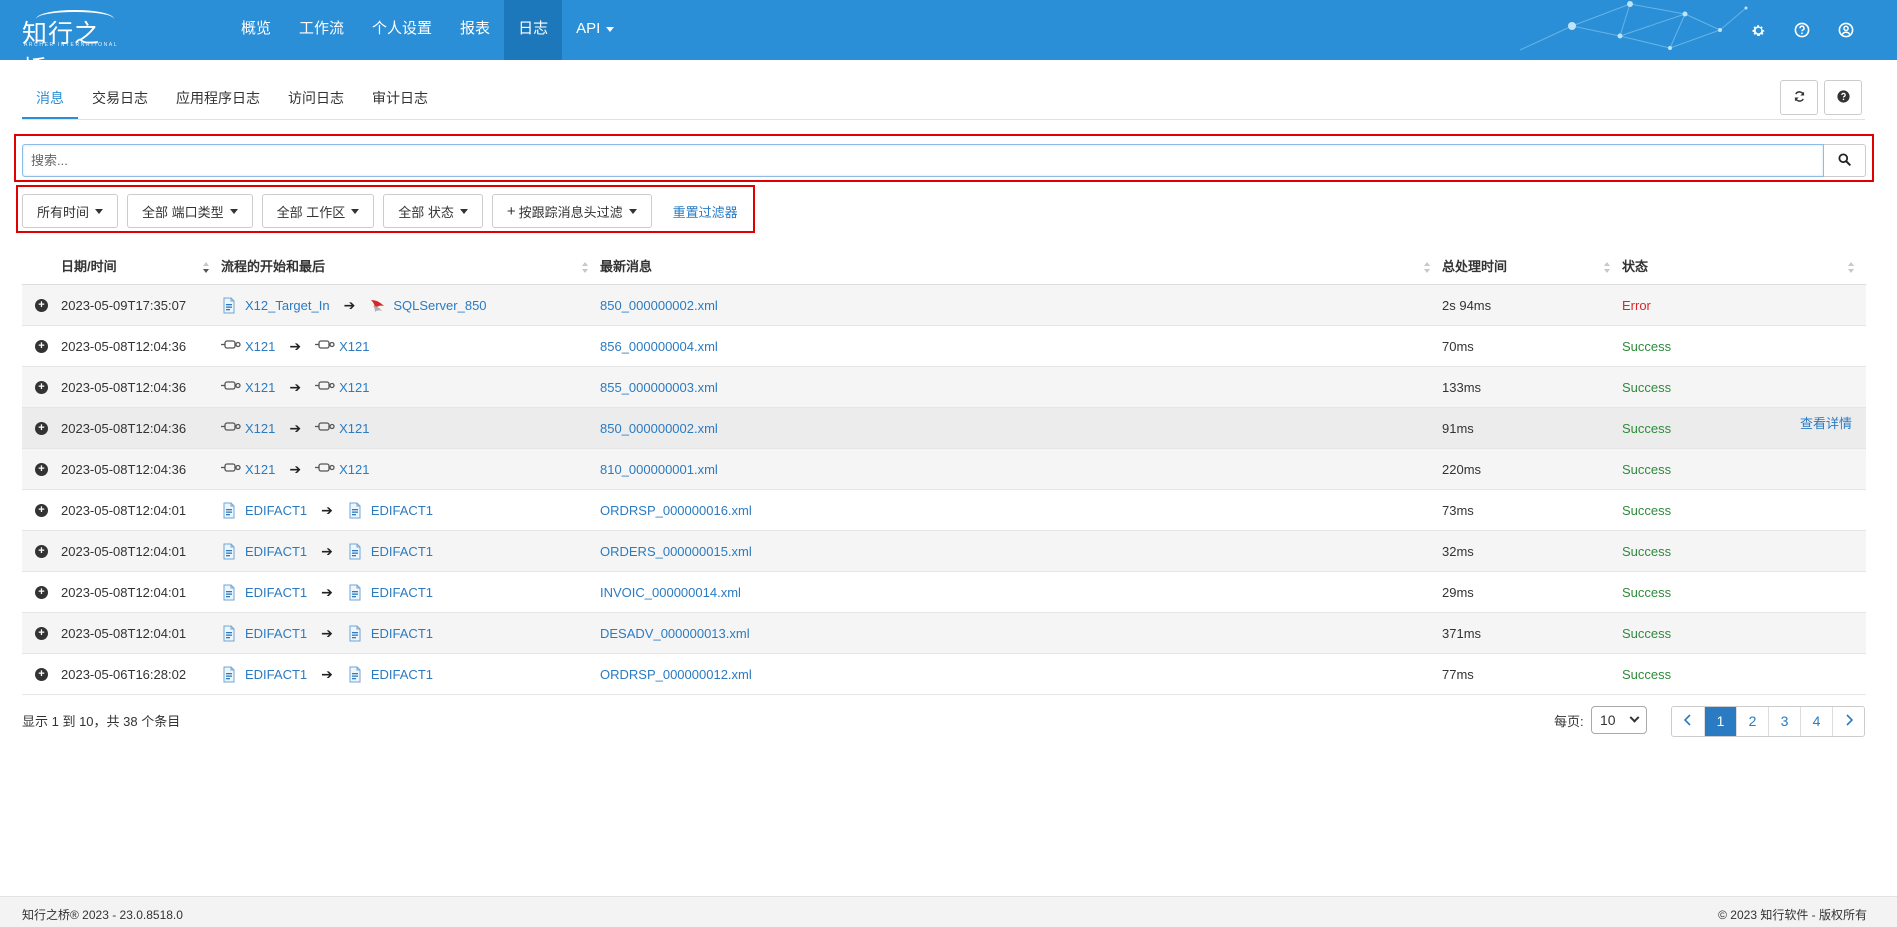 Image resolution: width=1897 pixels, height=927 pixels. Describe the element at coordinates (1846, 30) in the screenshot. I see `user-circle-icon` at that location.